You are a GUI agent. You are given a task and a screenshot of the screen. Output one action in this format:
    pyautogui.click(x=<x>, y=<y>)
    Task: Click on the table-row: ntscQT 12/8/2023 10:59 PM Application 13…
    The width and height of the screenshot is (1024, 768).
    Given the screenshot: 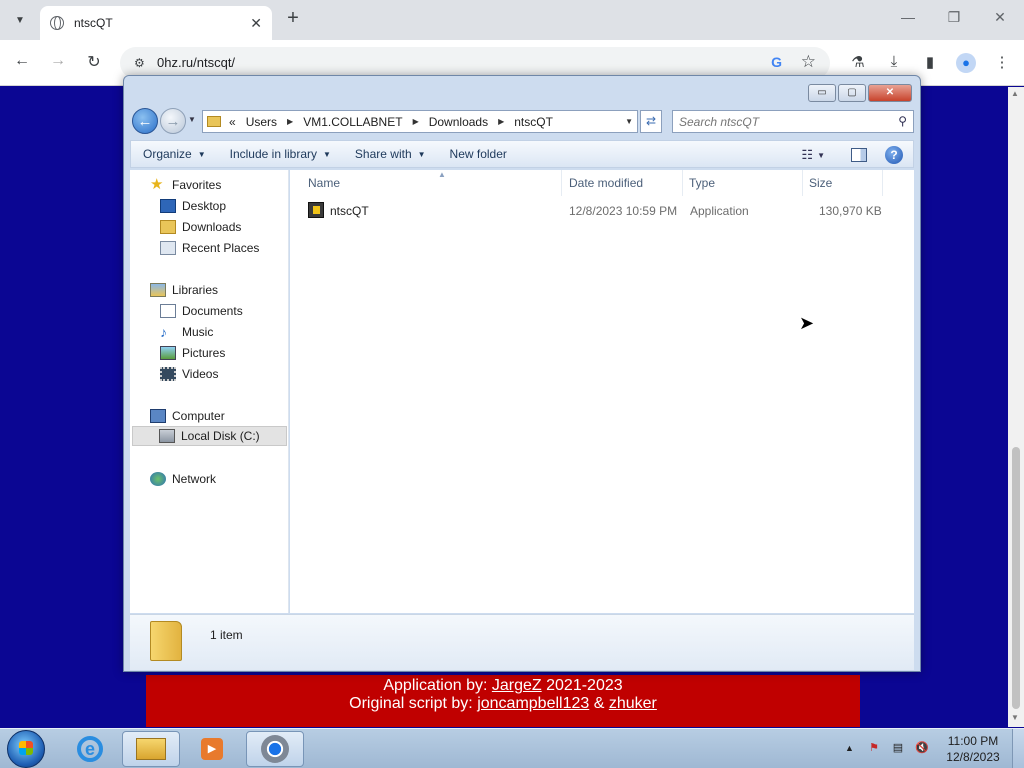 What is the action you would take?
    pyautogui.click(x=602, y=211)
    